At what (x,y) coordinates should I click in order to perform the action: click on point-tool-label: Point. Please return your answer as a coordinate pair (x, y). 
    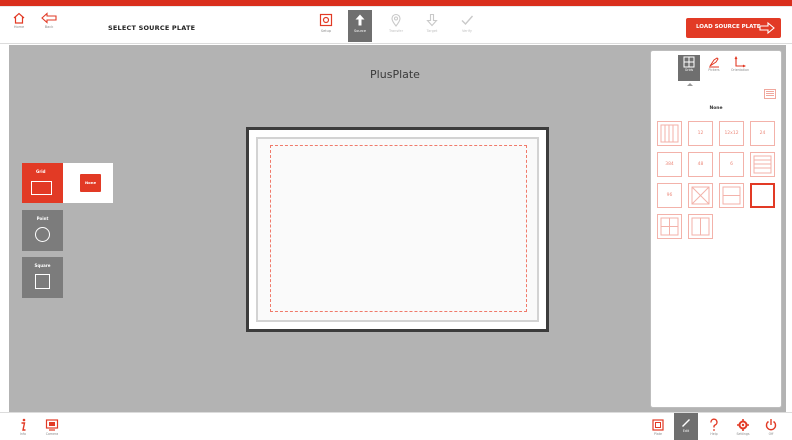
    Looking at the image, I should click on (42, 218).